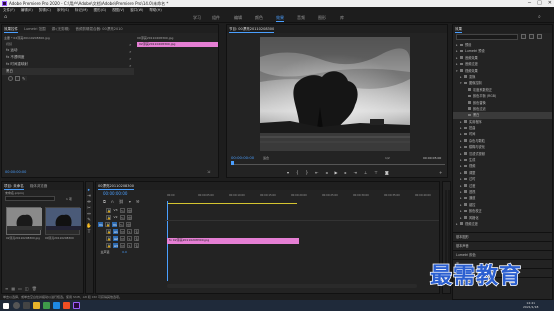 The image size is (554, 311). Describe the element at coordinates (76, 305) in the screenshot. I see `premiere-taskbar-icon` at that location.